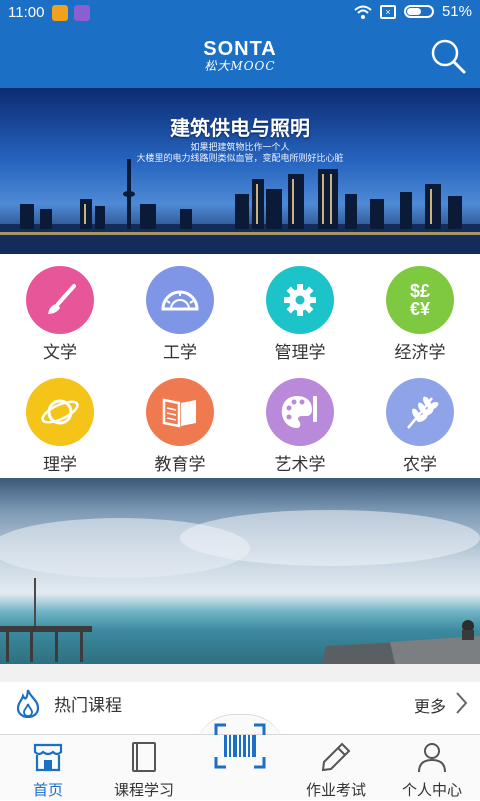 The width and height of the screenshot is (480, 801). Describe the element at coordinates (180, 353) in the screenshot. I see `category-label: 工学` at that location.